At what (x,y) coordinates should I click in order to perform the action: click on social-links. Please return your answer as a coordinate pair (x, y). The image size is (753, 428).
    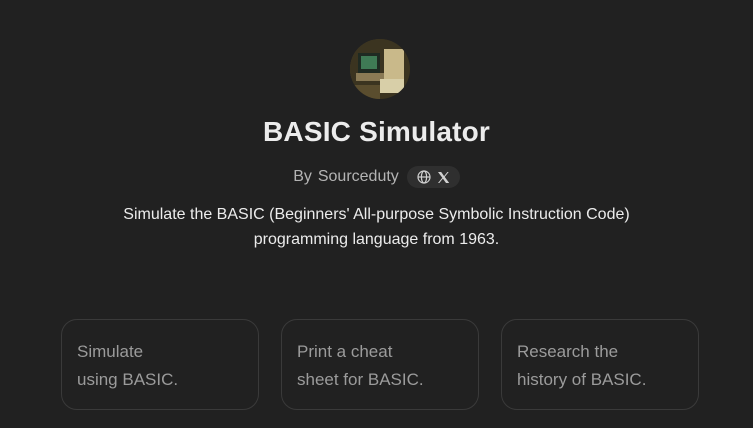
    Looking at the image, I should click on (433, 177).